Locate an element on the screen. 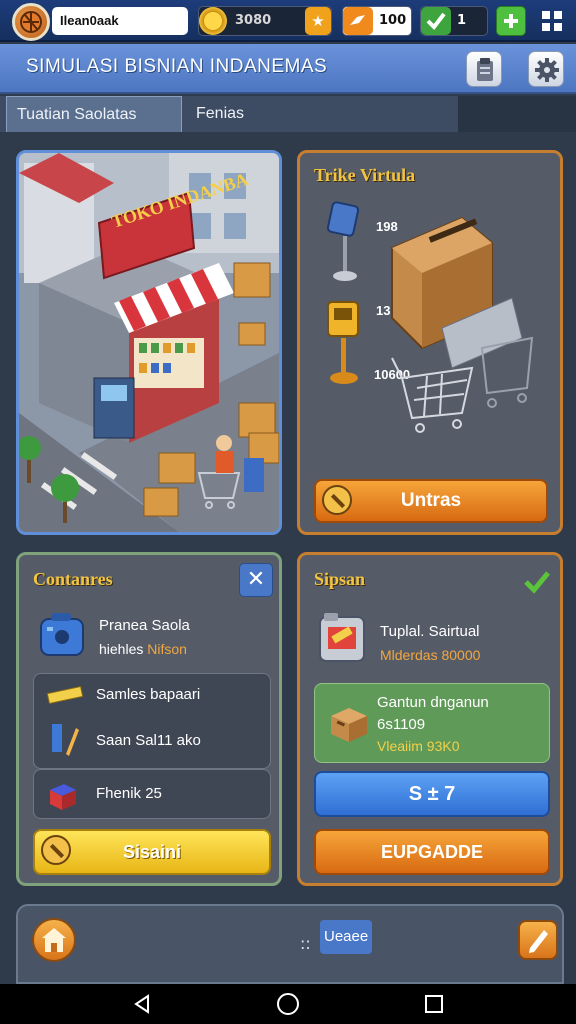  ruler-icon is located at coordinates (65, 694).